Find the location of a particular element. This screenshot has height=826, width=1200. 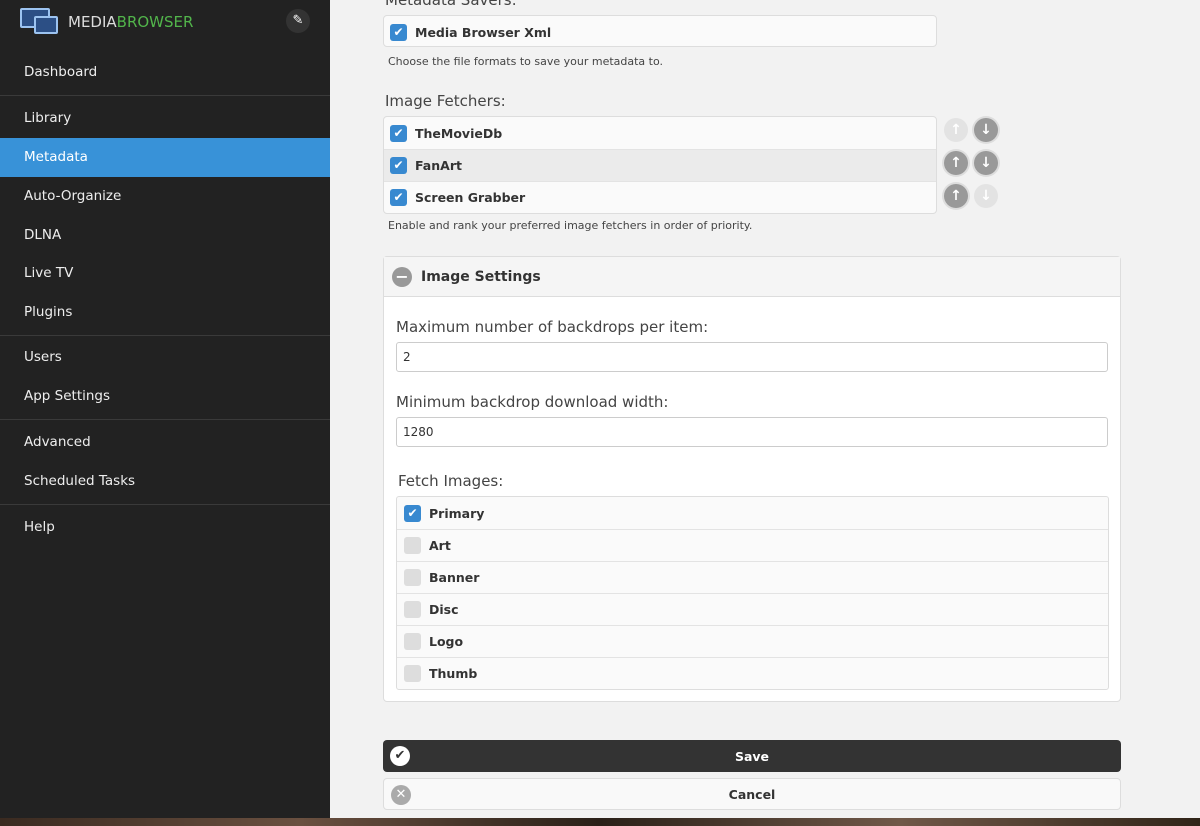

save-label: Save is located at coordinates (752, 756).